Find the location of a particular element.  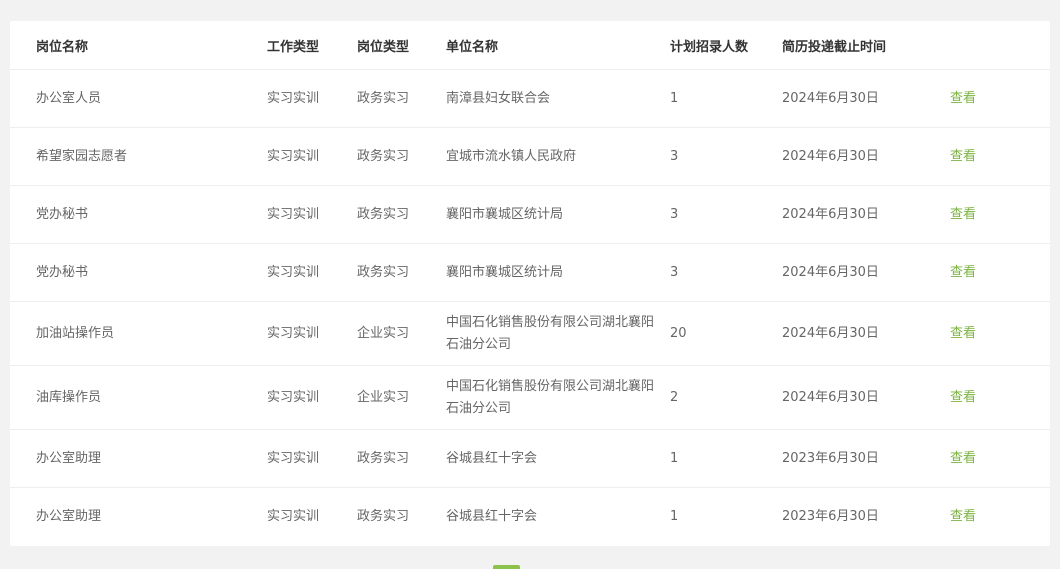

table-header-row: 岗位名称 工作类型 岗位类型 单位名称 计划招录人数 简历投递截止时间 is located at coordinates (530, 45).